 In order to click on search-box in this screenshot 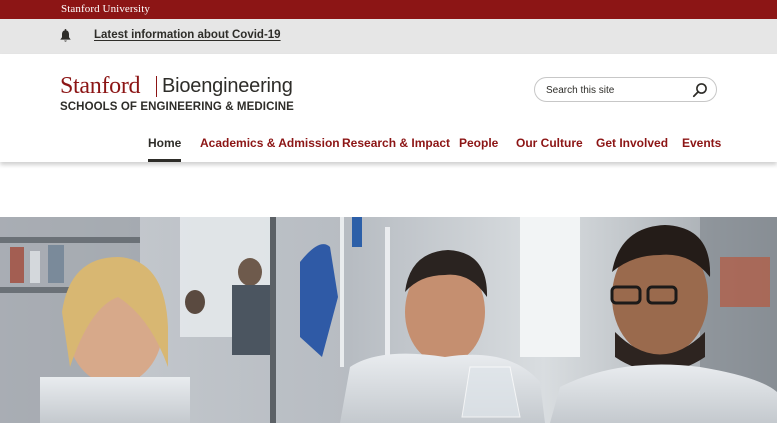, I will do `click(625, 89)`.